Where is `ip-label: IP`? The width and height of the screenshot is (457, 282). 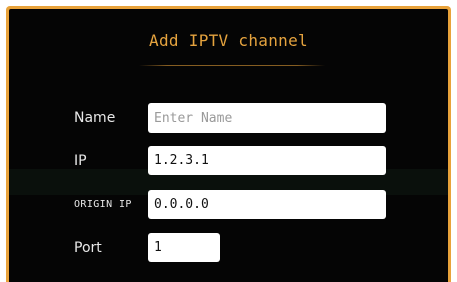
ip-label: IP is located at coordinates (80, 161).